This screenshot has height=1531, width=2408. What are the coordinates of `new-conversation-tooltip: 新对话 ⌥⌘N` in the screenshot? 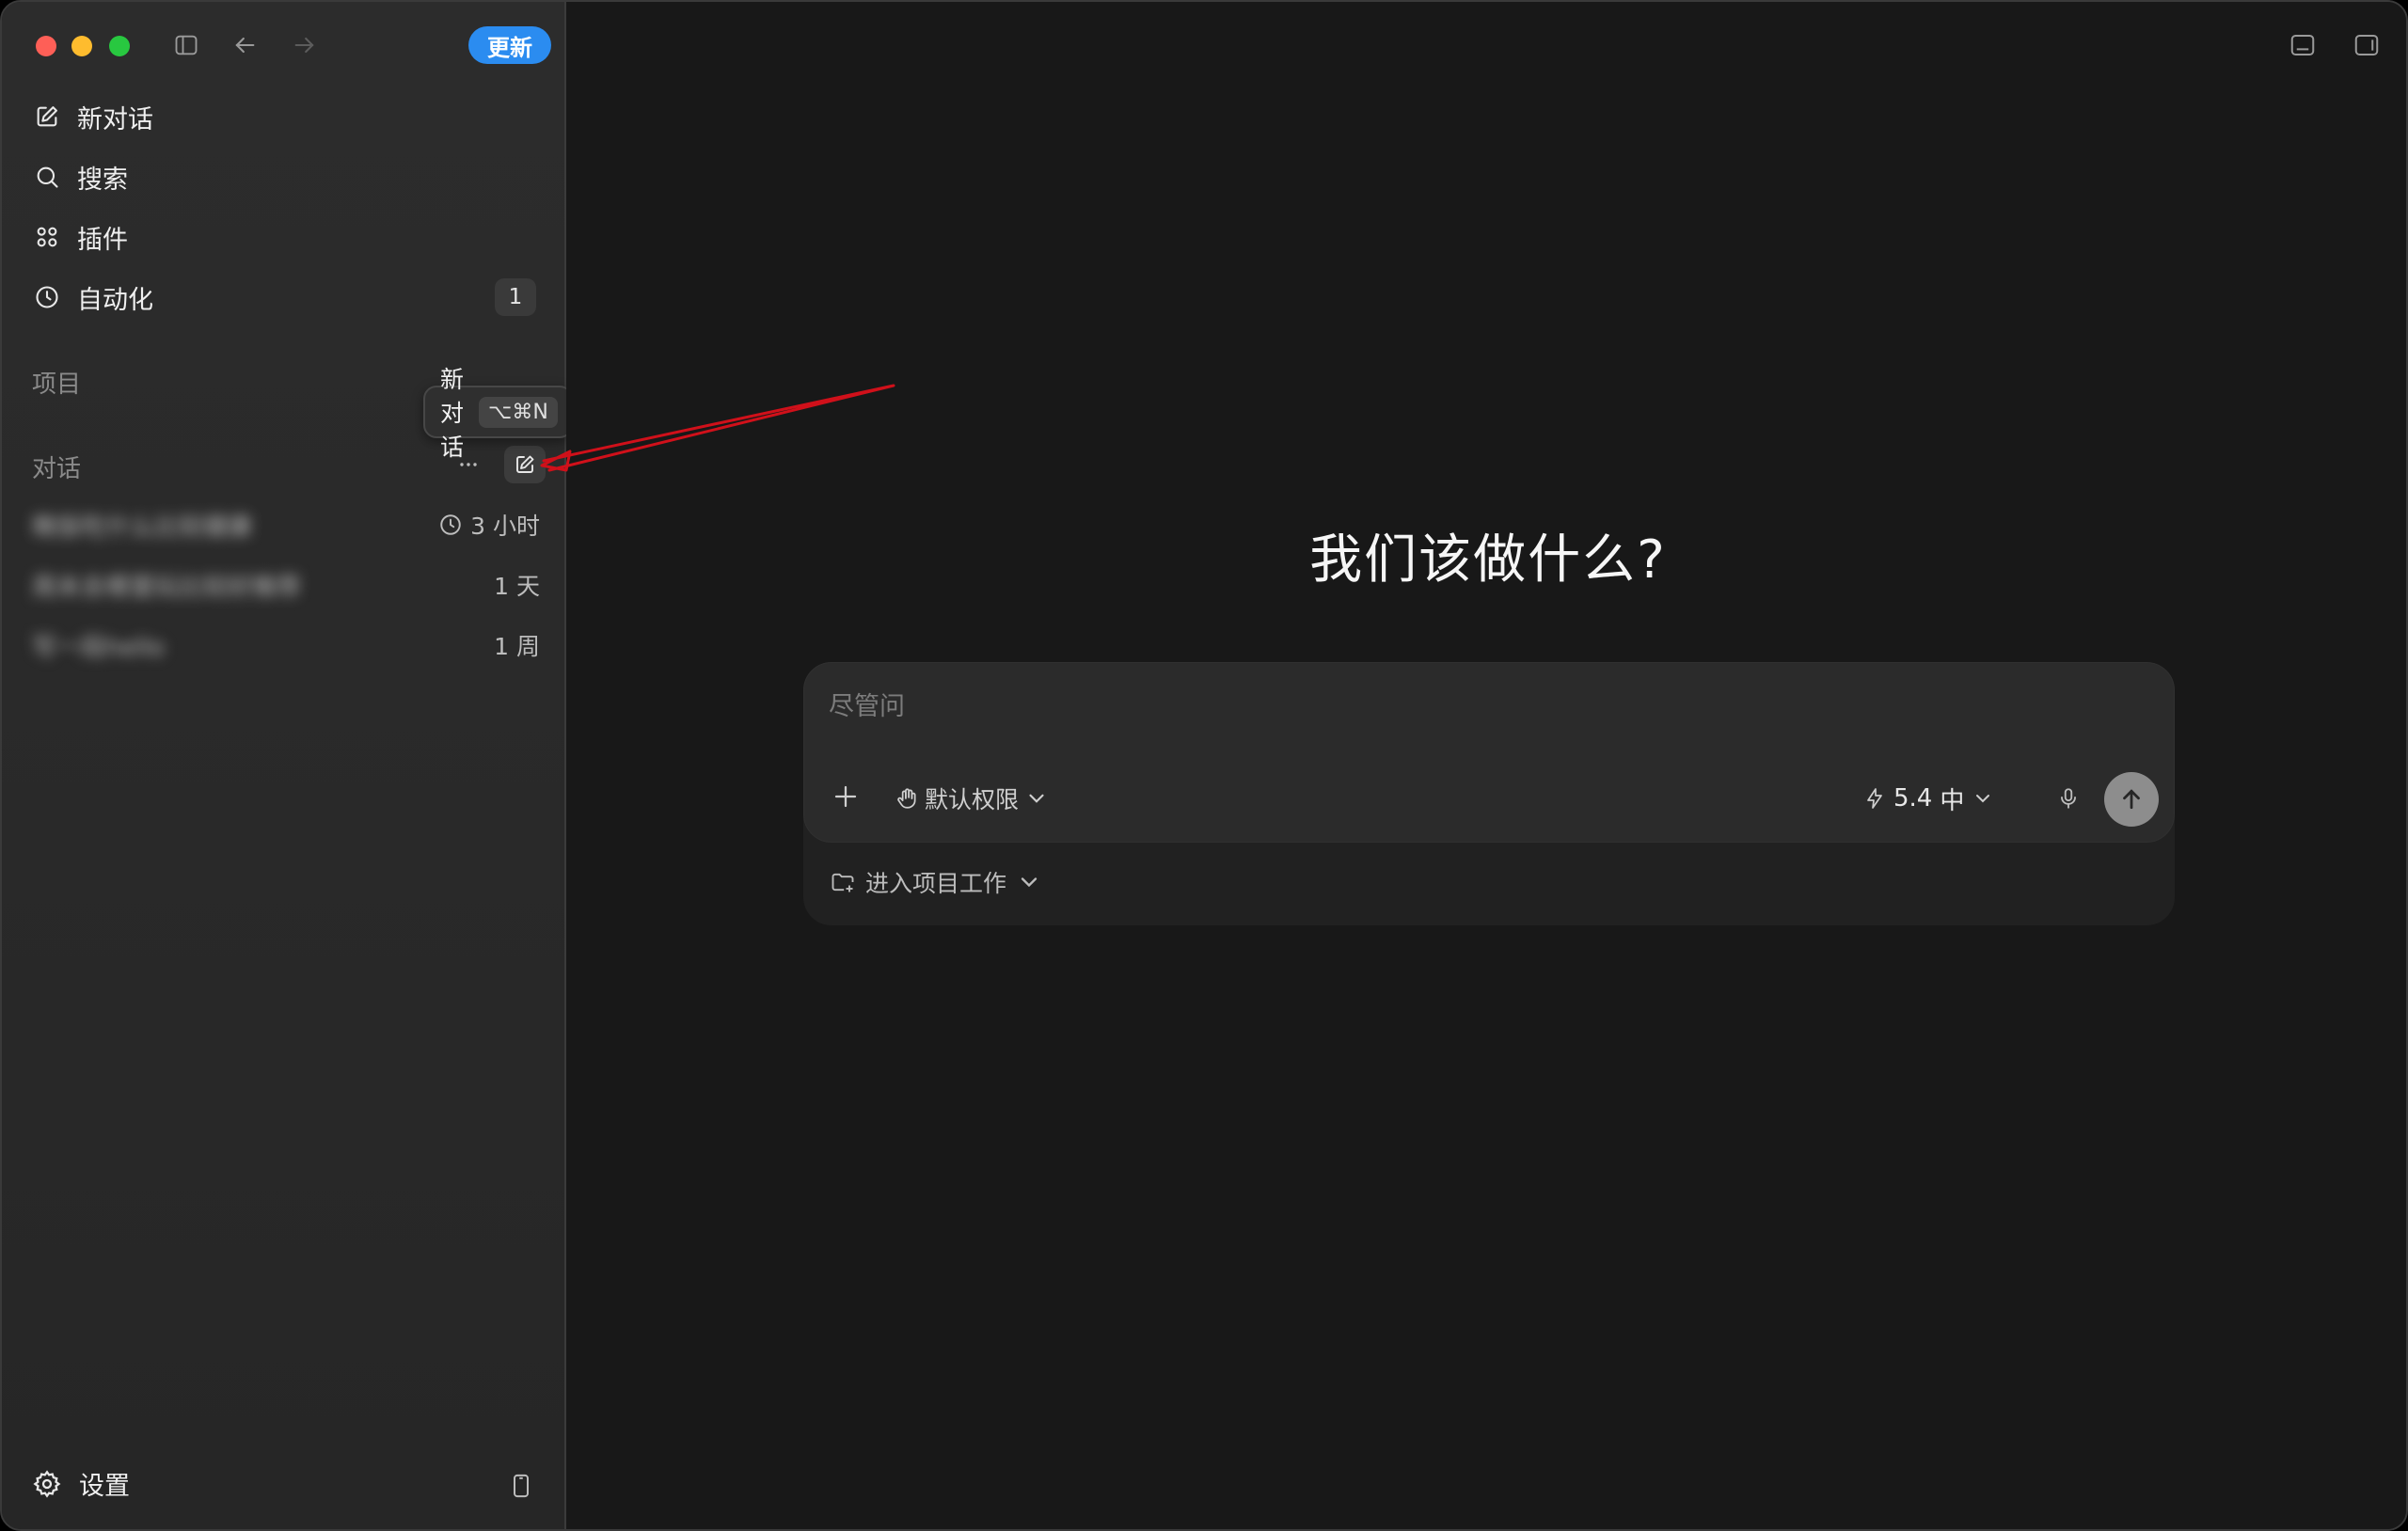 It's located at (498, 413).